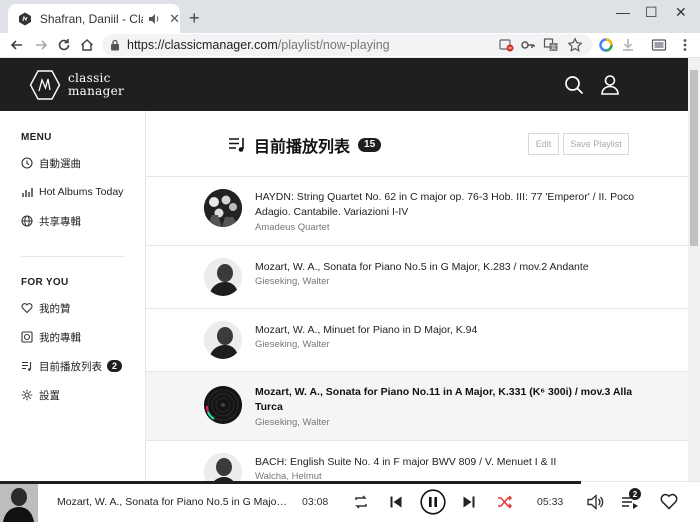  What do you see at coordinates (202, 45) in the screenshot?
I see `url-host: https://classicmanager.com` at bounding box center [202, 45].